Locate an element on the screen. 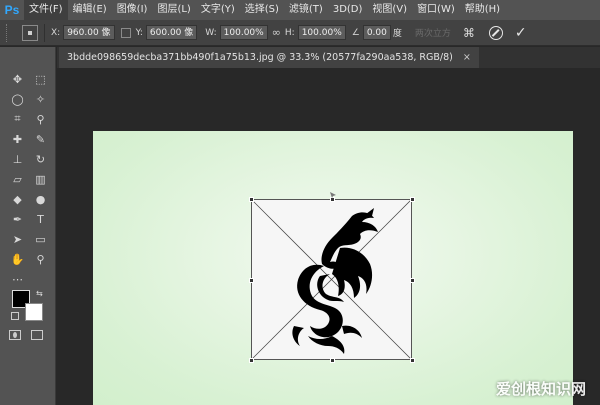  transform-handle-bottom-right is located at coordinates (412, 360).